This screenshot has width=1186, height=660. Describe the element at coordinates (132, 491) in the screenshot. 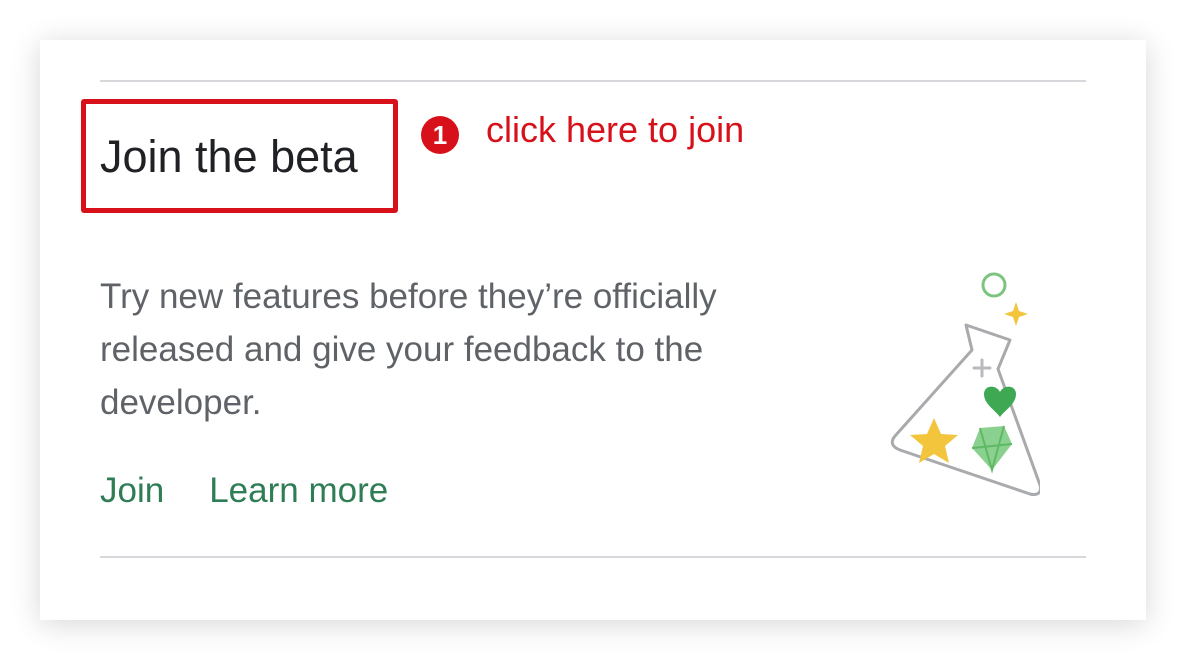

I see `join-link: Join` at that location.